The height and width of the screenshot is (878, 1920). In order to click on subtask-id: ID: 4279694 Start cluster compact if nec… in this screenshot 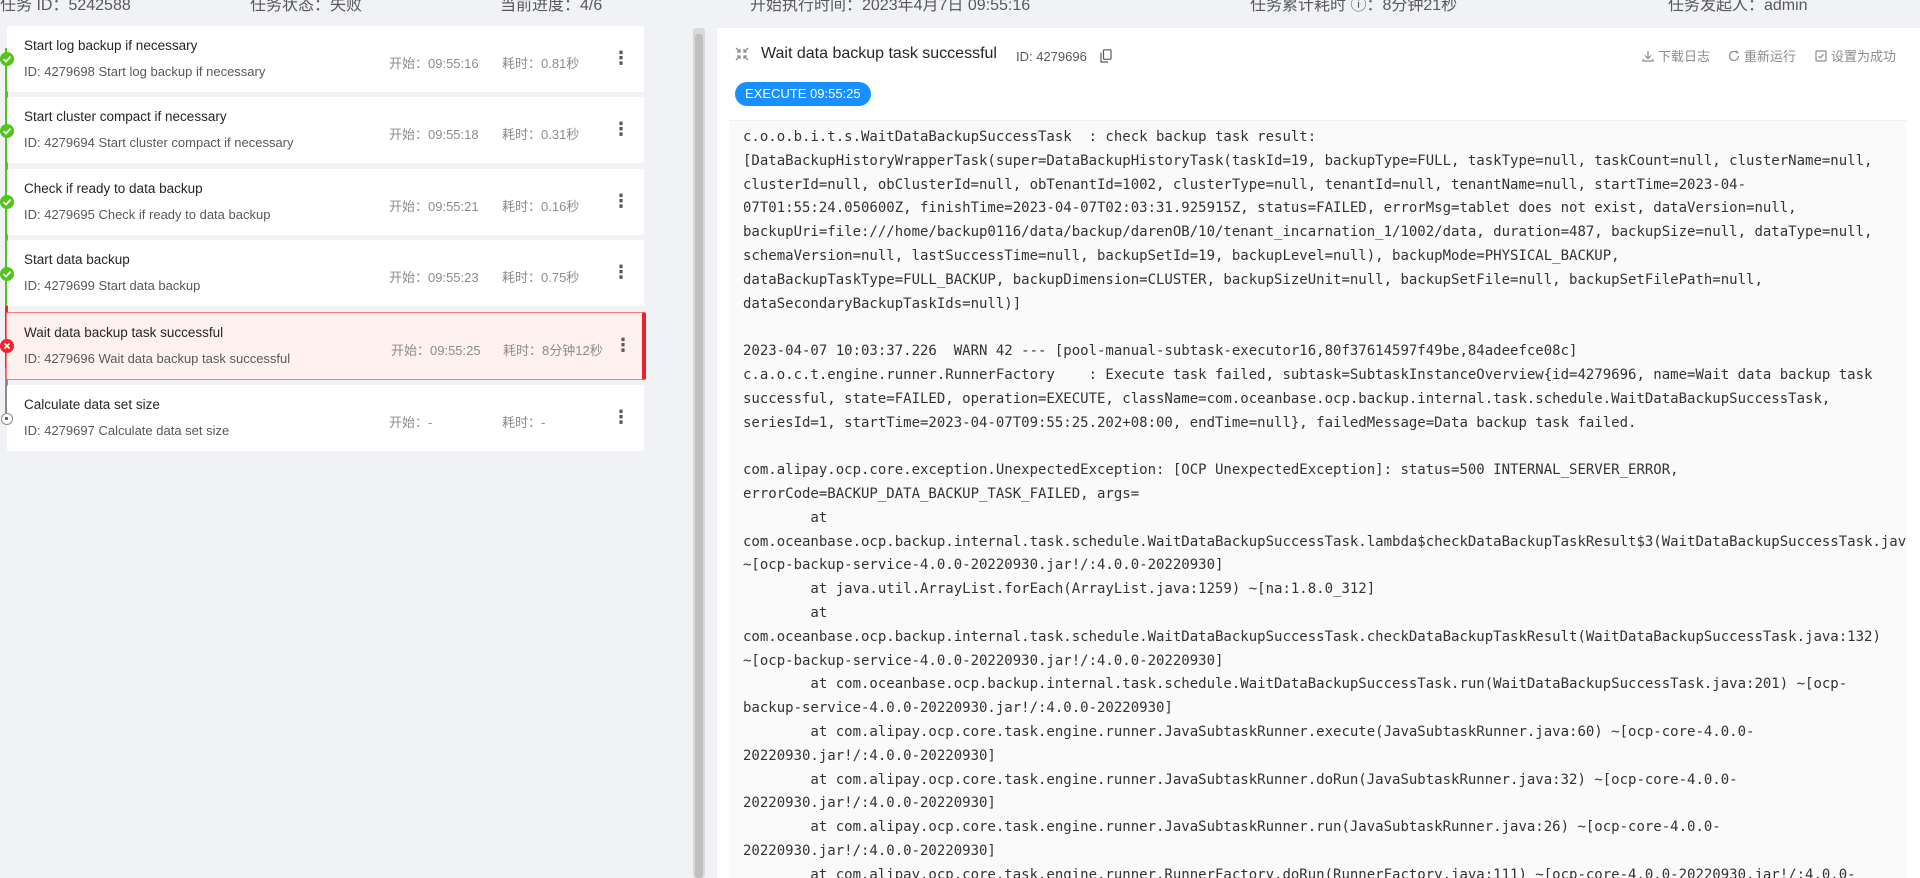, I will do `click(159, 142)`.